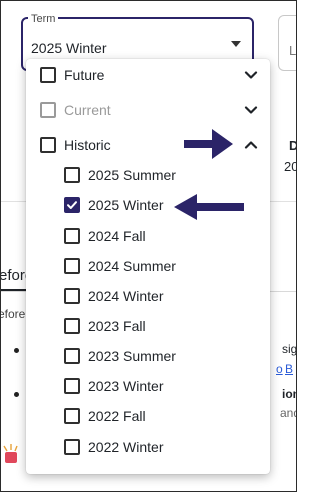  I want to click on background-paragraph: efore, so click(13, 314).